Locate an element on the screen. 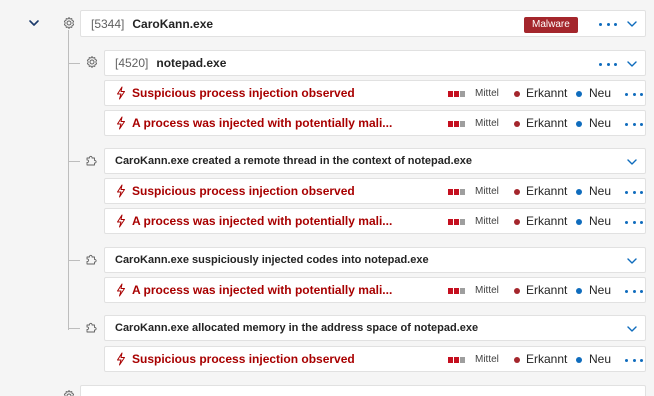 The height and width of the screenshot is (396, 654). root-pid: [5344] is located at coordinates (108, 23).